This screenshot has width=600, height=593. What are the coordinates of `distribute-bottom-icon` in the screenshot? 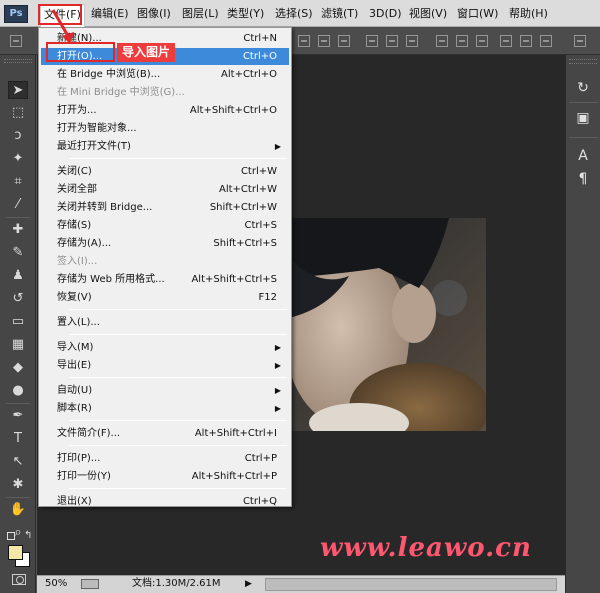 It's located at (482, 41).